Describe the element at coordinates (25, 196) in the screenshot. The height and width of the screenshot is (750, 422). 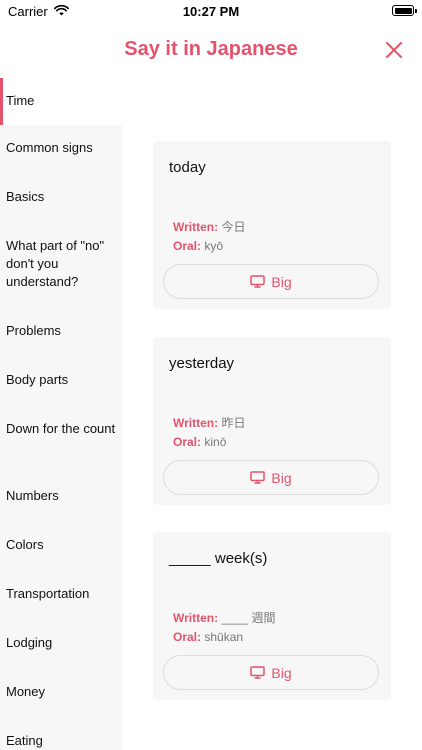
I see `sidebar-item-label: Basics` at that location.